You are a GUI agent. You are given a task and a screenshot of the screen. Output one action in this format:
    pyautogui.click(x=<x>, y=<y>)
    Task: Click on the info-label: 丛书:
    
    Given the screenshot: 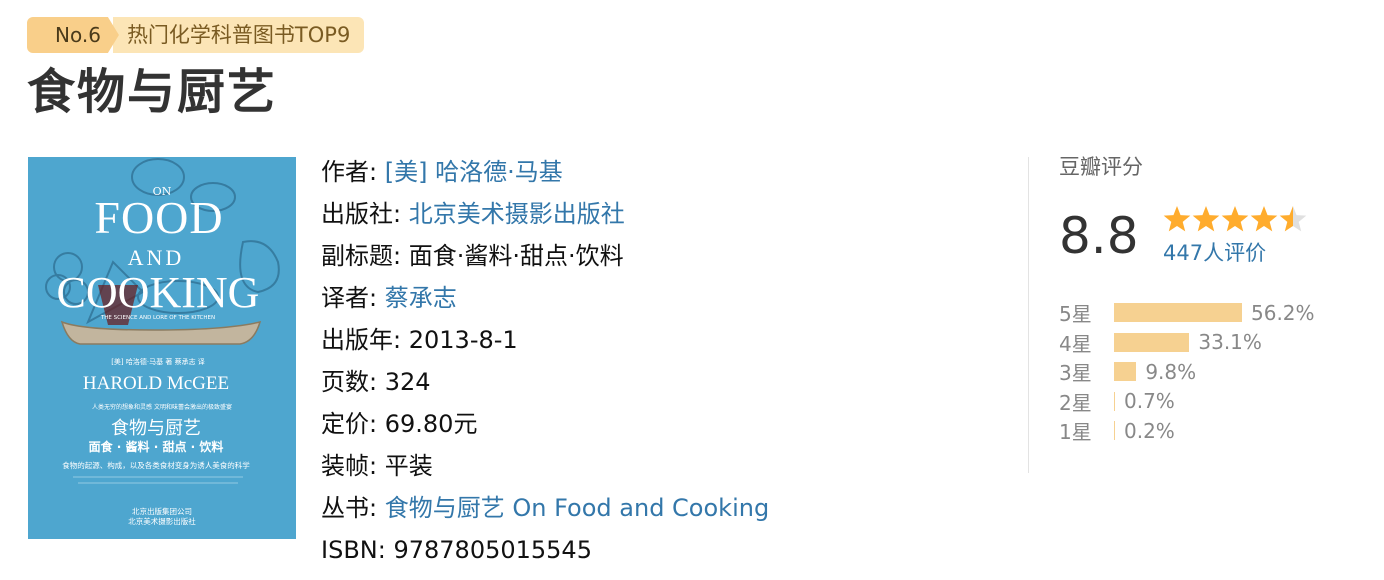 What is the action you would take?
    pyautogui.click(x=349, y=508)
    